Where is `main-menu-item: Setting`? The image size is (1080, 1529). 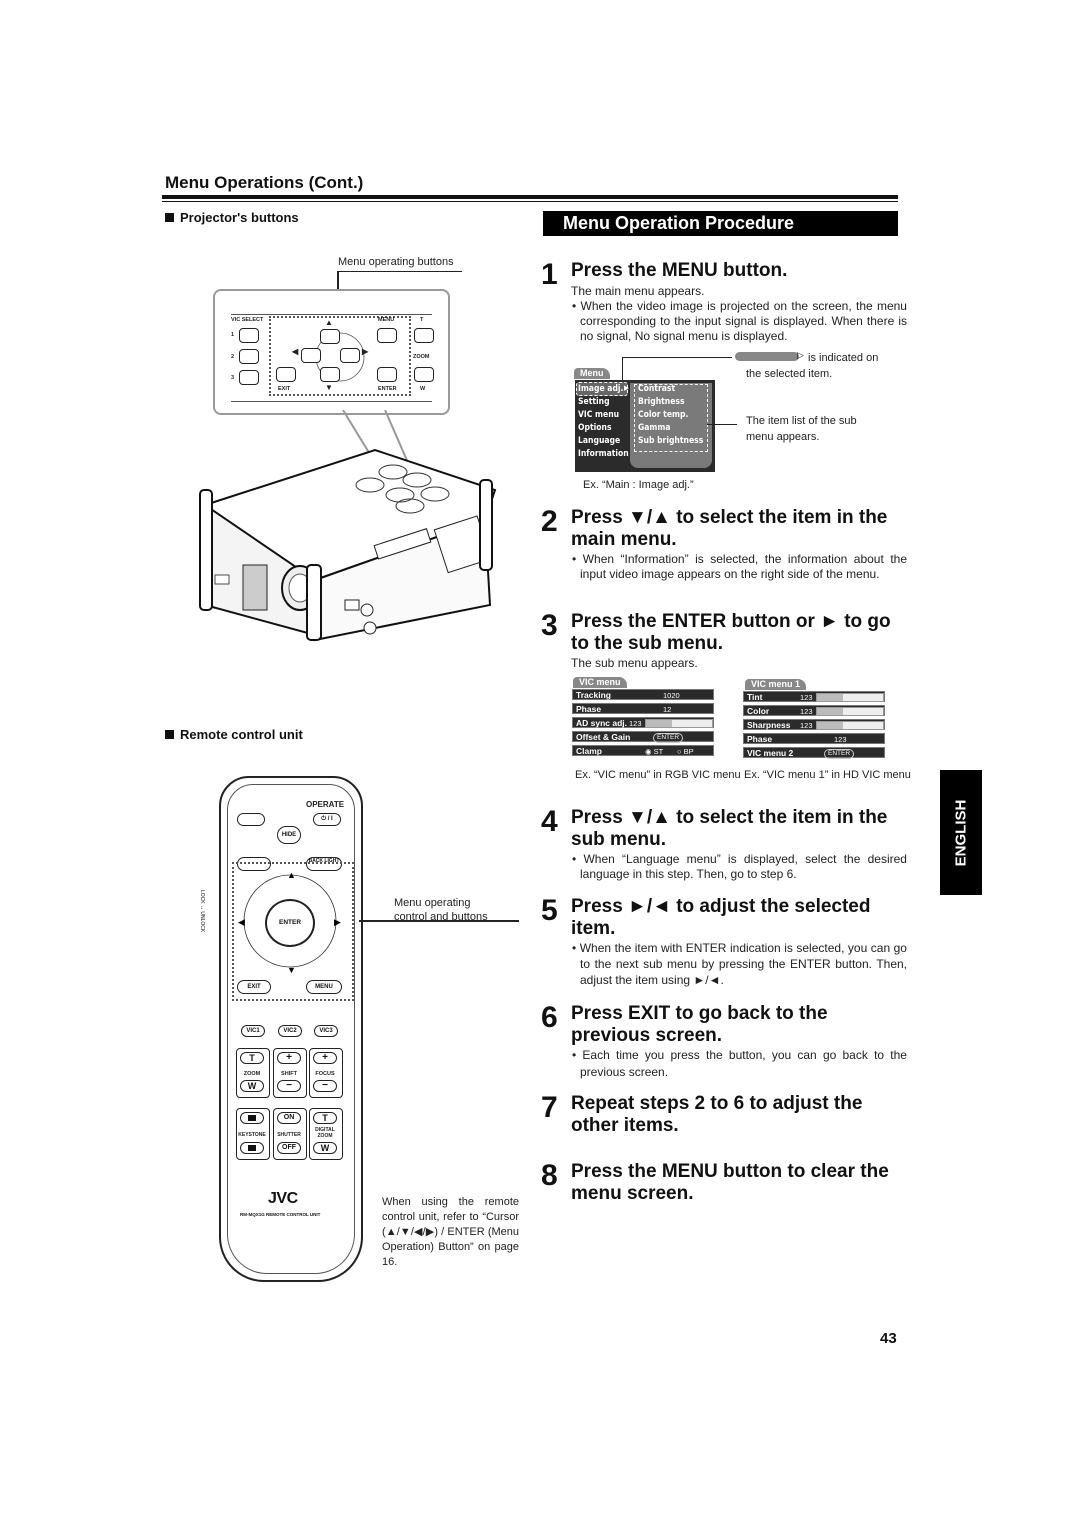
main-menu-item: Setting is located at coordinates (603, 402).